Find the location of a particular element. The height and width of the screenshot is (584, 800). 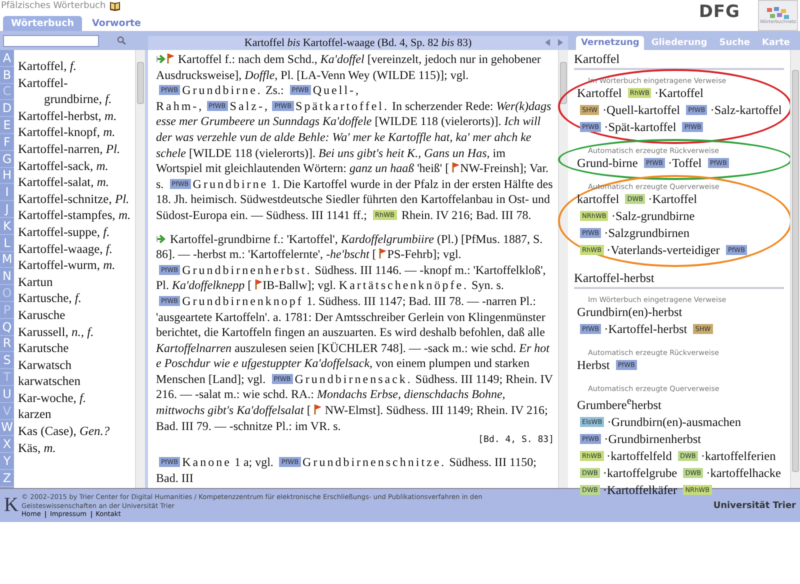

cross-reference-link: Grund-birne is located at coordinates (607, 163).